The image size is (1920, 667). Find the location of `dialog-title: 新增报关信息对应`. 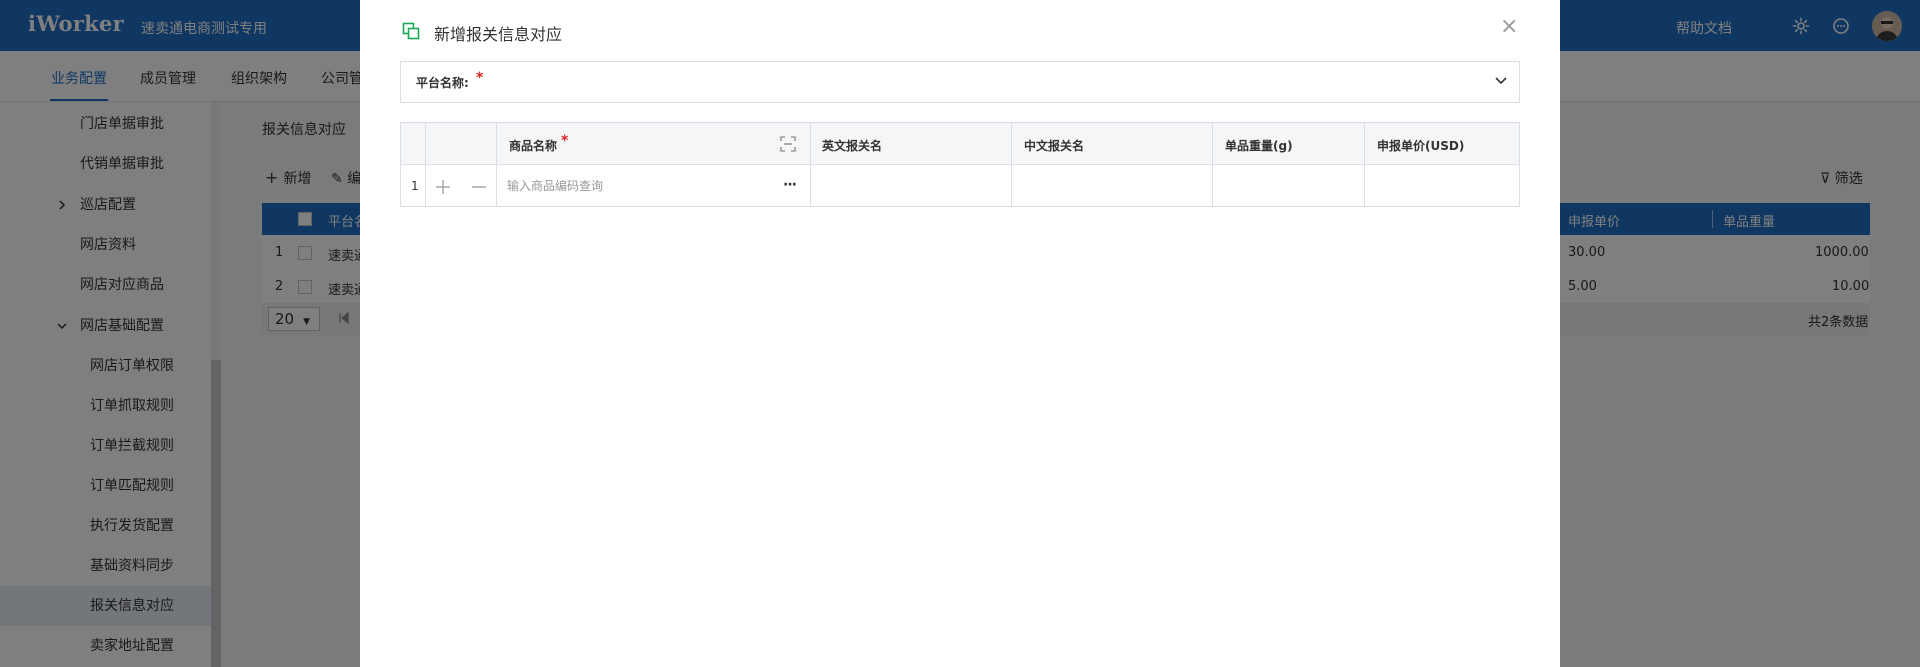

dialog-title: 新增报关信息对应 is located at coordinates (498, 34).